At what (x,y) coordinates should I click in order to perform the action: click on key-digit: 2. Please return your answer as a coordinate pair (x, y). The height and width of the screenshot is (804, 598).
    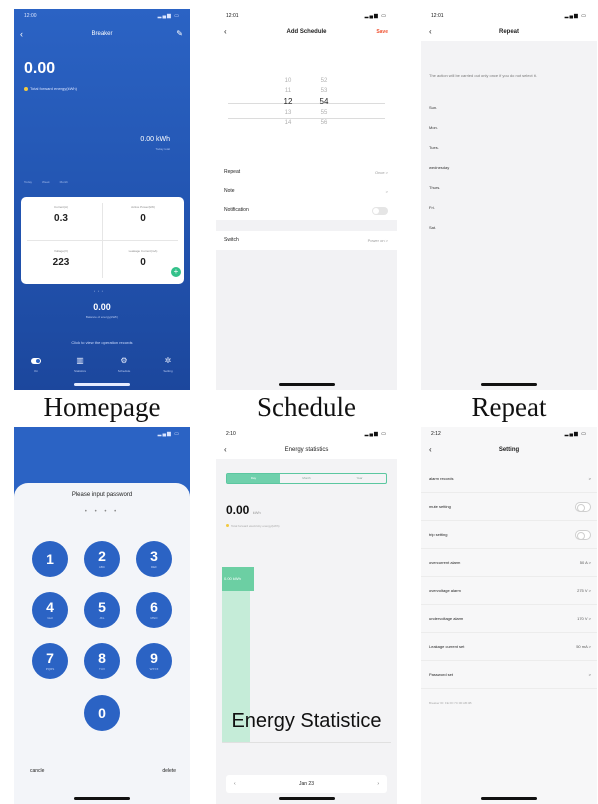
    Looking at the image, I should click on (102, 556).